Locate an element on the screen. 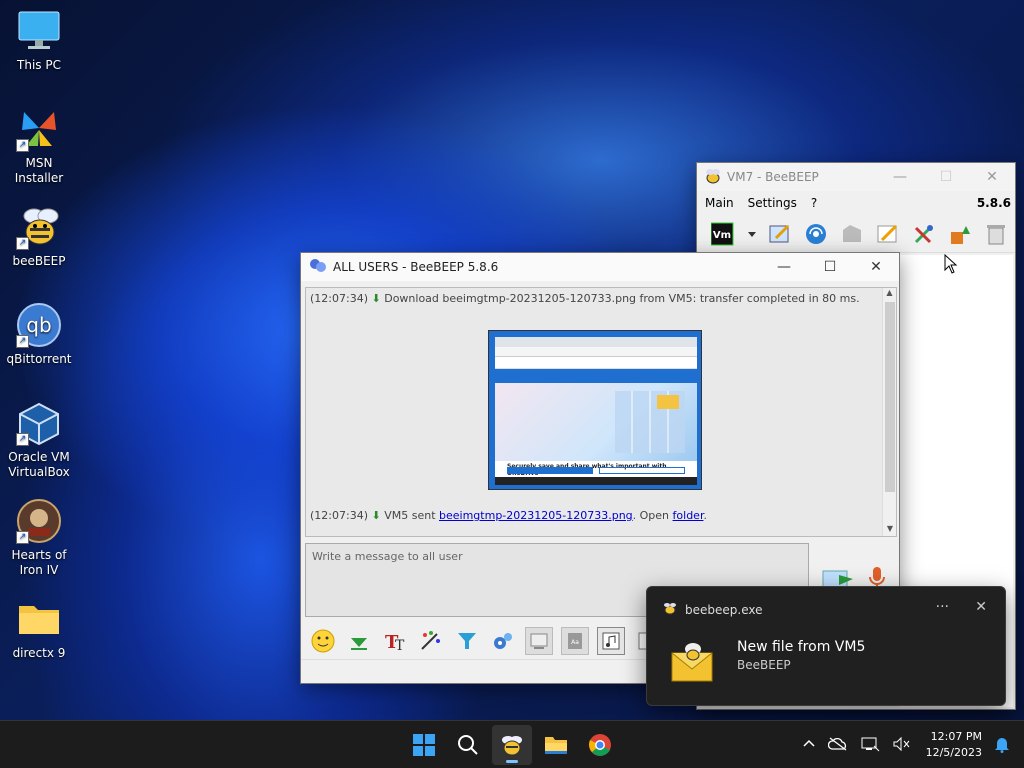  timestamp: (12:07:34) is located at coordinates (339, 298).